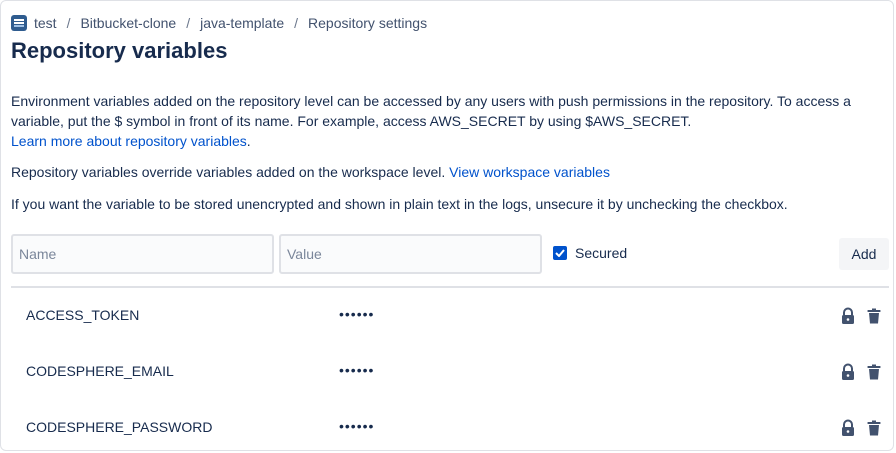  I want to click on variable-name-input, so click(142, 254).